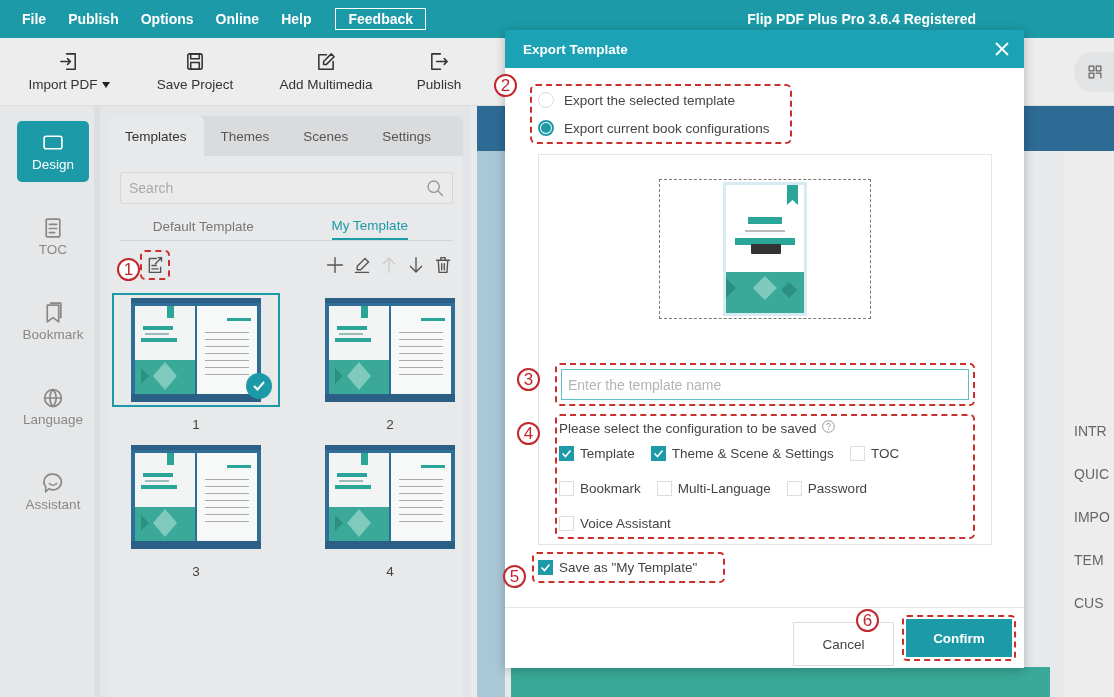  Describe the element at coordinates (439, 62) in the screenshot. I see `export-icon` at that location.